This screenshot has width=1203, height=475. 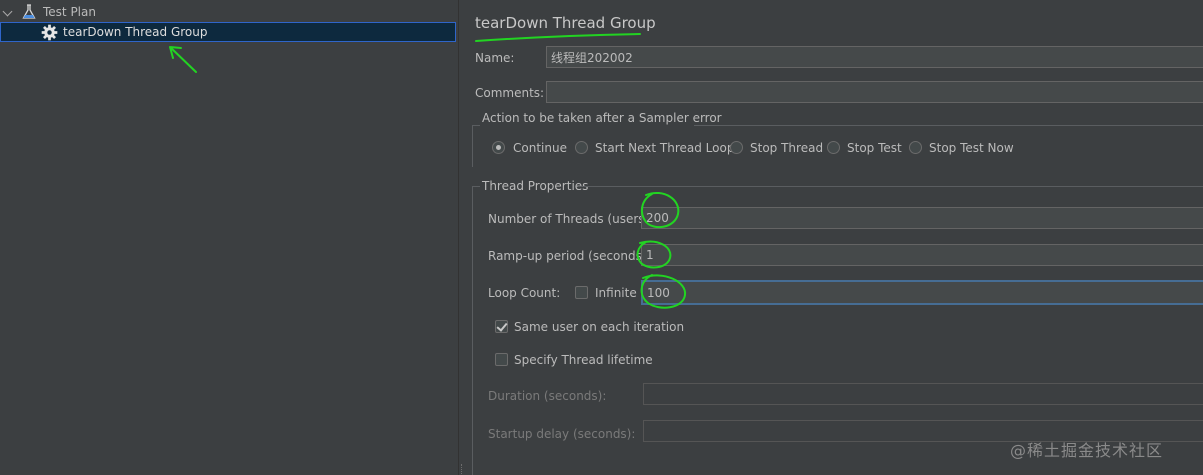 What do you see at coordinates (654, 254) in the screenshot?
I see `rampup-circle-annotation` at bounding box center [654, 254].